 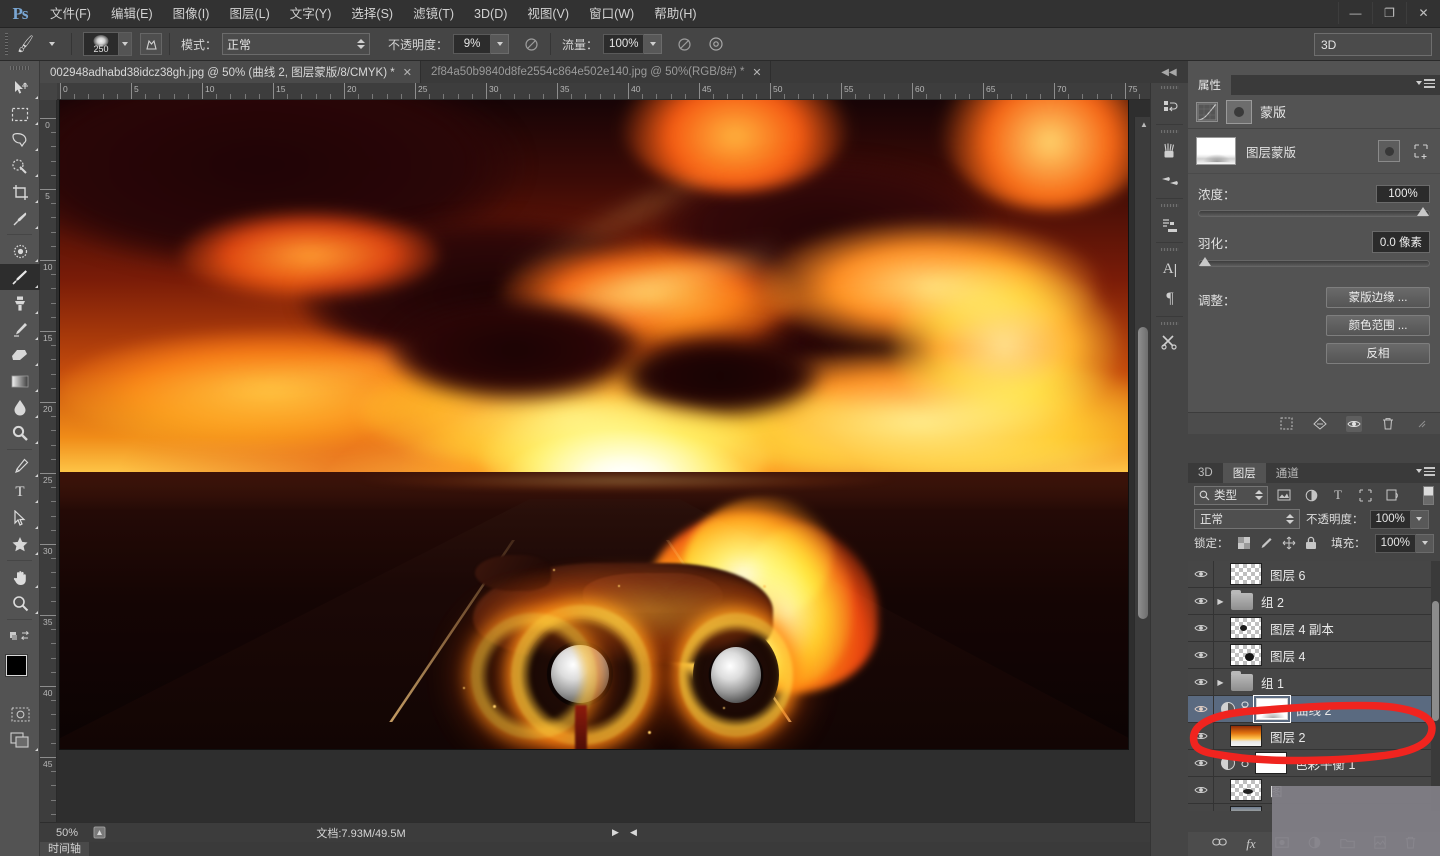 What do you see at coordinates (20, 577) in the screenshot?
I see `hand-tool` at bounding box center [20, 577].